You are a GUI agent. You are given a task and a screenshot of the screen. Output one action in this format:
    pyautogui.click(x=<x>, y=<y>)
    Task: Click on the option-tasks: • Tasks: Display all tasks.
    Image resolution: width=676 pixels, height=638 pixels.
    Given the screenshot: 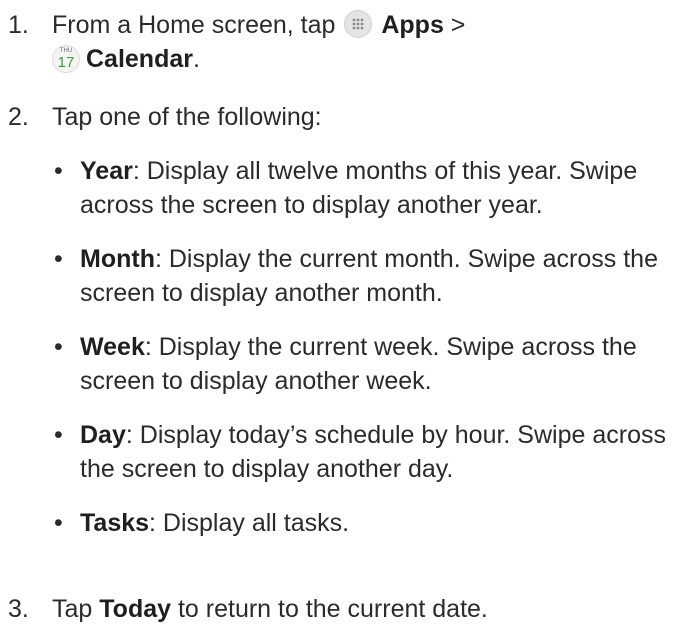 What is the action you would take?
    pyautogui.click(x=360, y=523)
    